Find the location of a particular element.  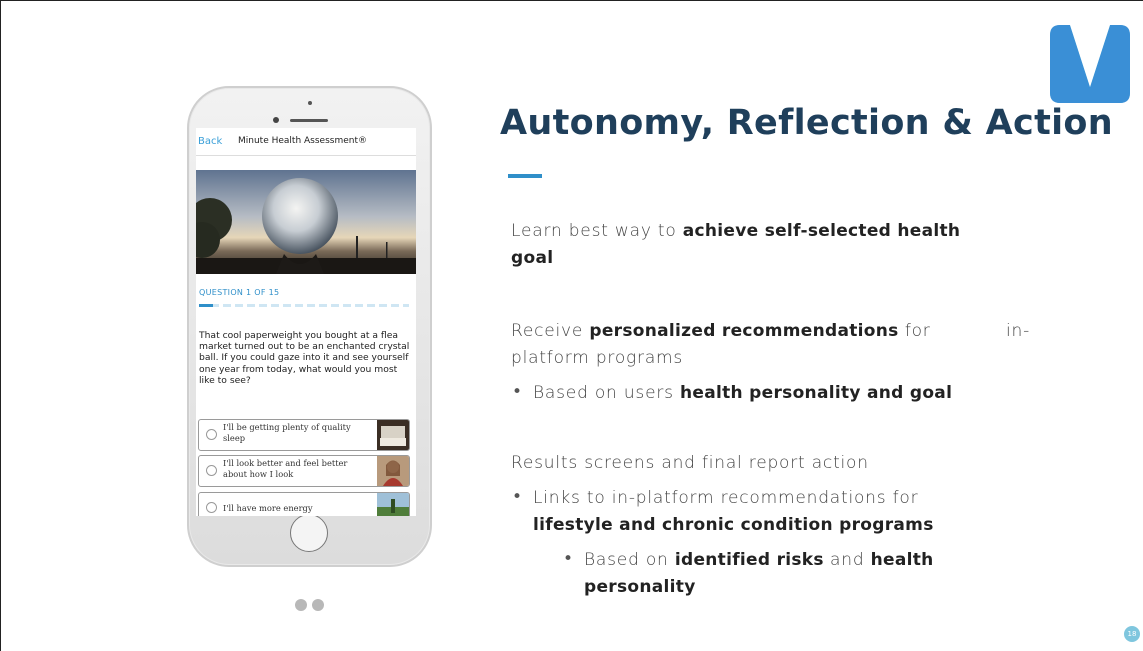

page-number-badge: 18 is located at coordinates (1132, 634).